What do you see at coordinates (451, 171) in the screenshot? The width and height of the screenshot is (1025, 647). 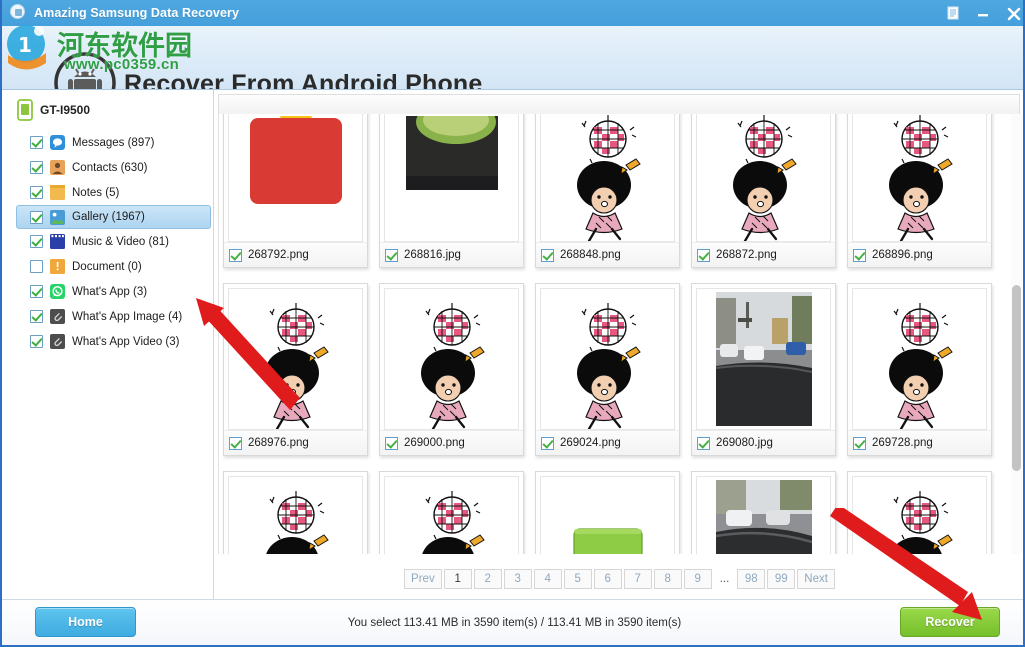 I see `photo-green-bowl-art` at bounding box center [451, 171].